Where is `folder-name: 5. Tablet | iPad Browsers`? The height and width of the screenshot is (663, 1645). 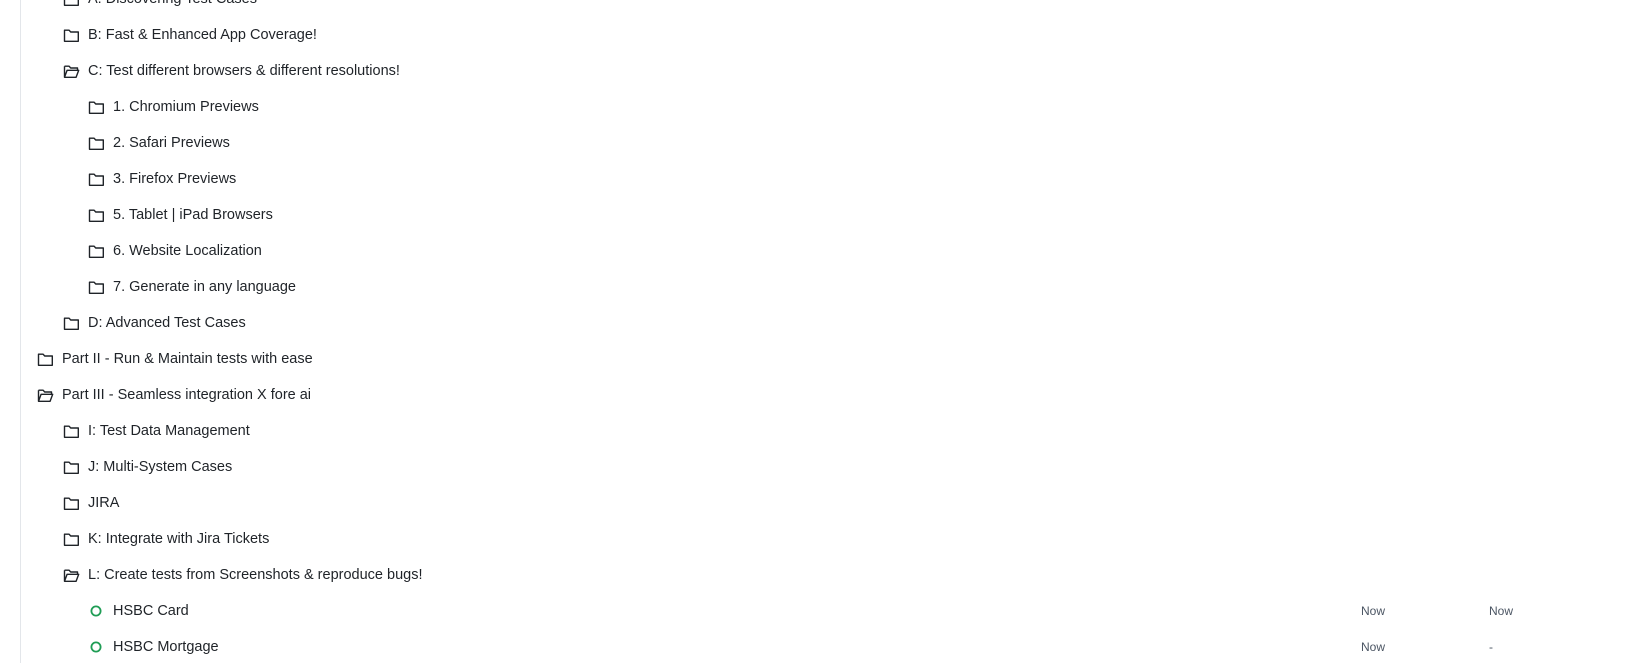
folder-name: 5. Tablet | iPad Browsers is located at coordinates (193, 215).